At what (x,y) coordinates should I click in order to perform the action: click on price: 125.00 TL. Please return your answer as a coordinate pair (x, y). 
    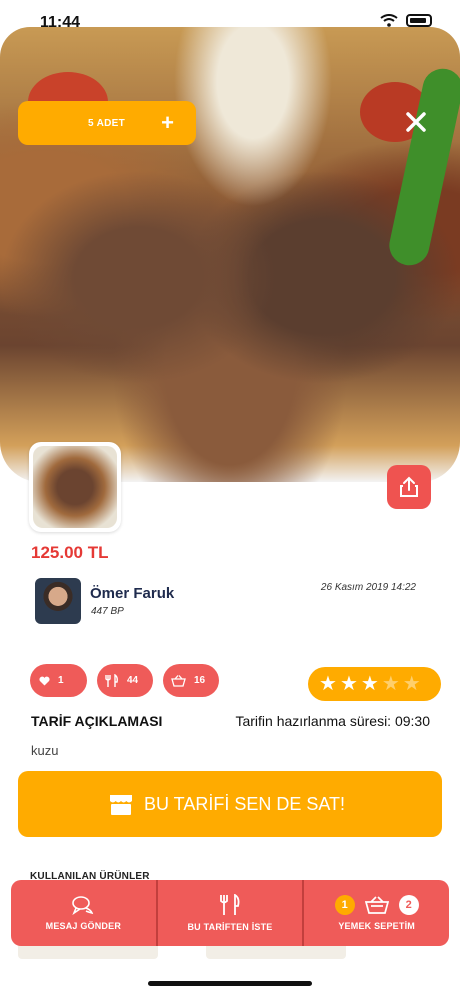
    Looking at the image, I should click on (70, 552).